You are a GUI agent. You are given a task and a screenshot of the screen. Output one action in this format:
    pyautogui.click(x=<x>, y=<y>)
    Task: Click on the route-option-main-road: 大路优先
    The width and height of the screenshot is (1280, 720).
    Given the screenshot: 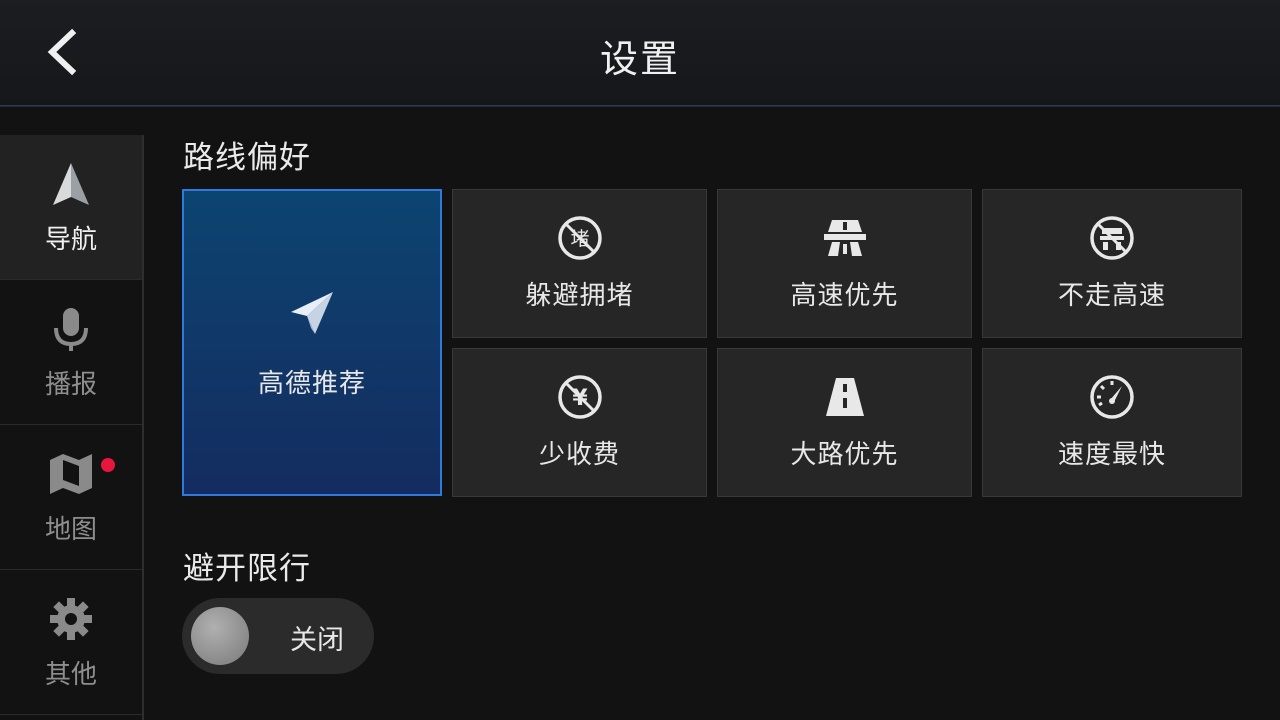 What is the action you would take?
    pyautogui.click(x=844, y=422)
    